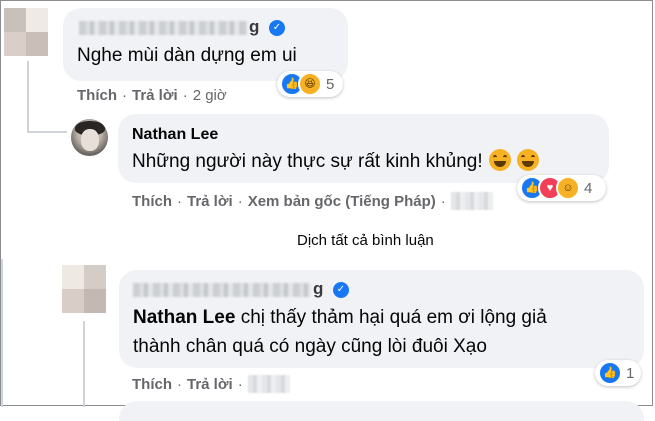  I want to click on translate-all-link: Dịch tất cả bình luận, so click(365, 240).